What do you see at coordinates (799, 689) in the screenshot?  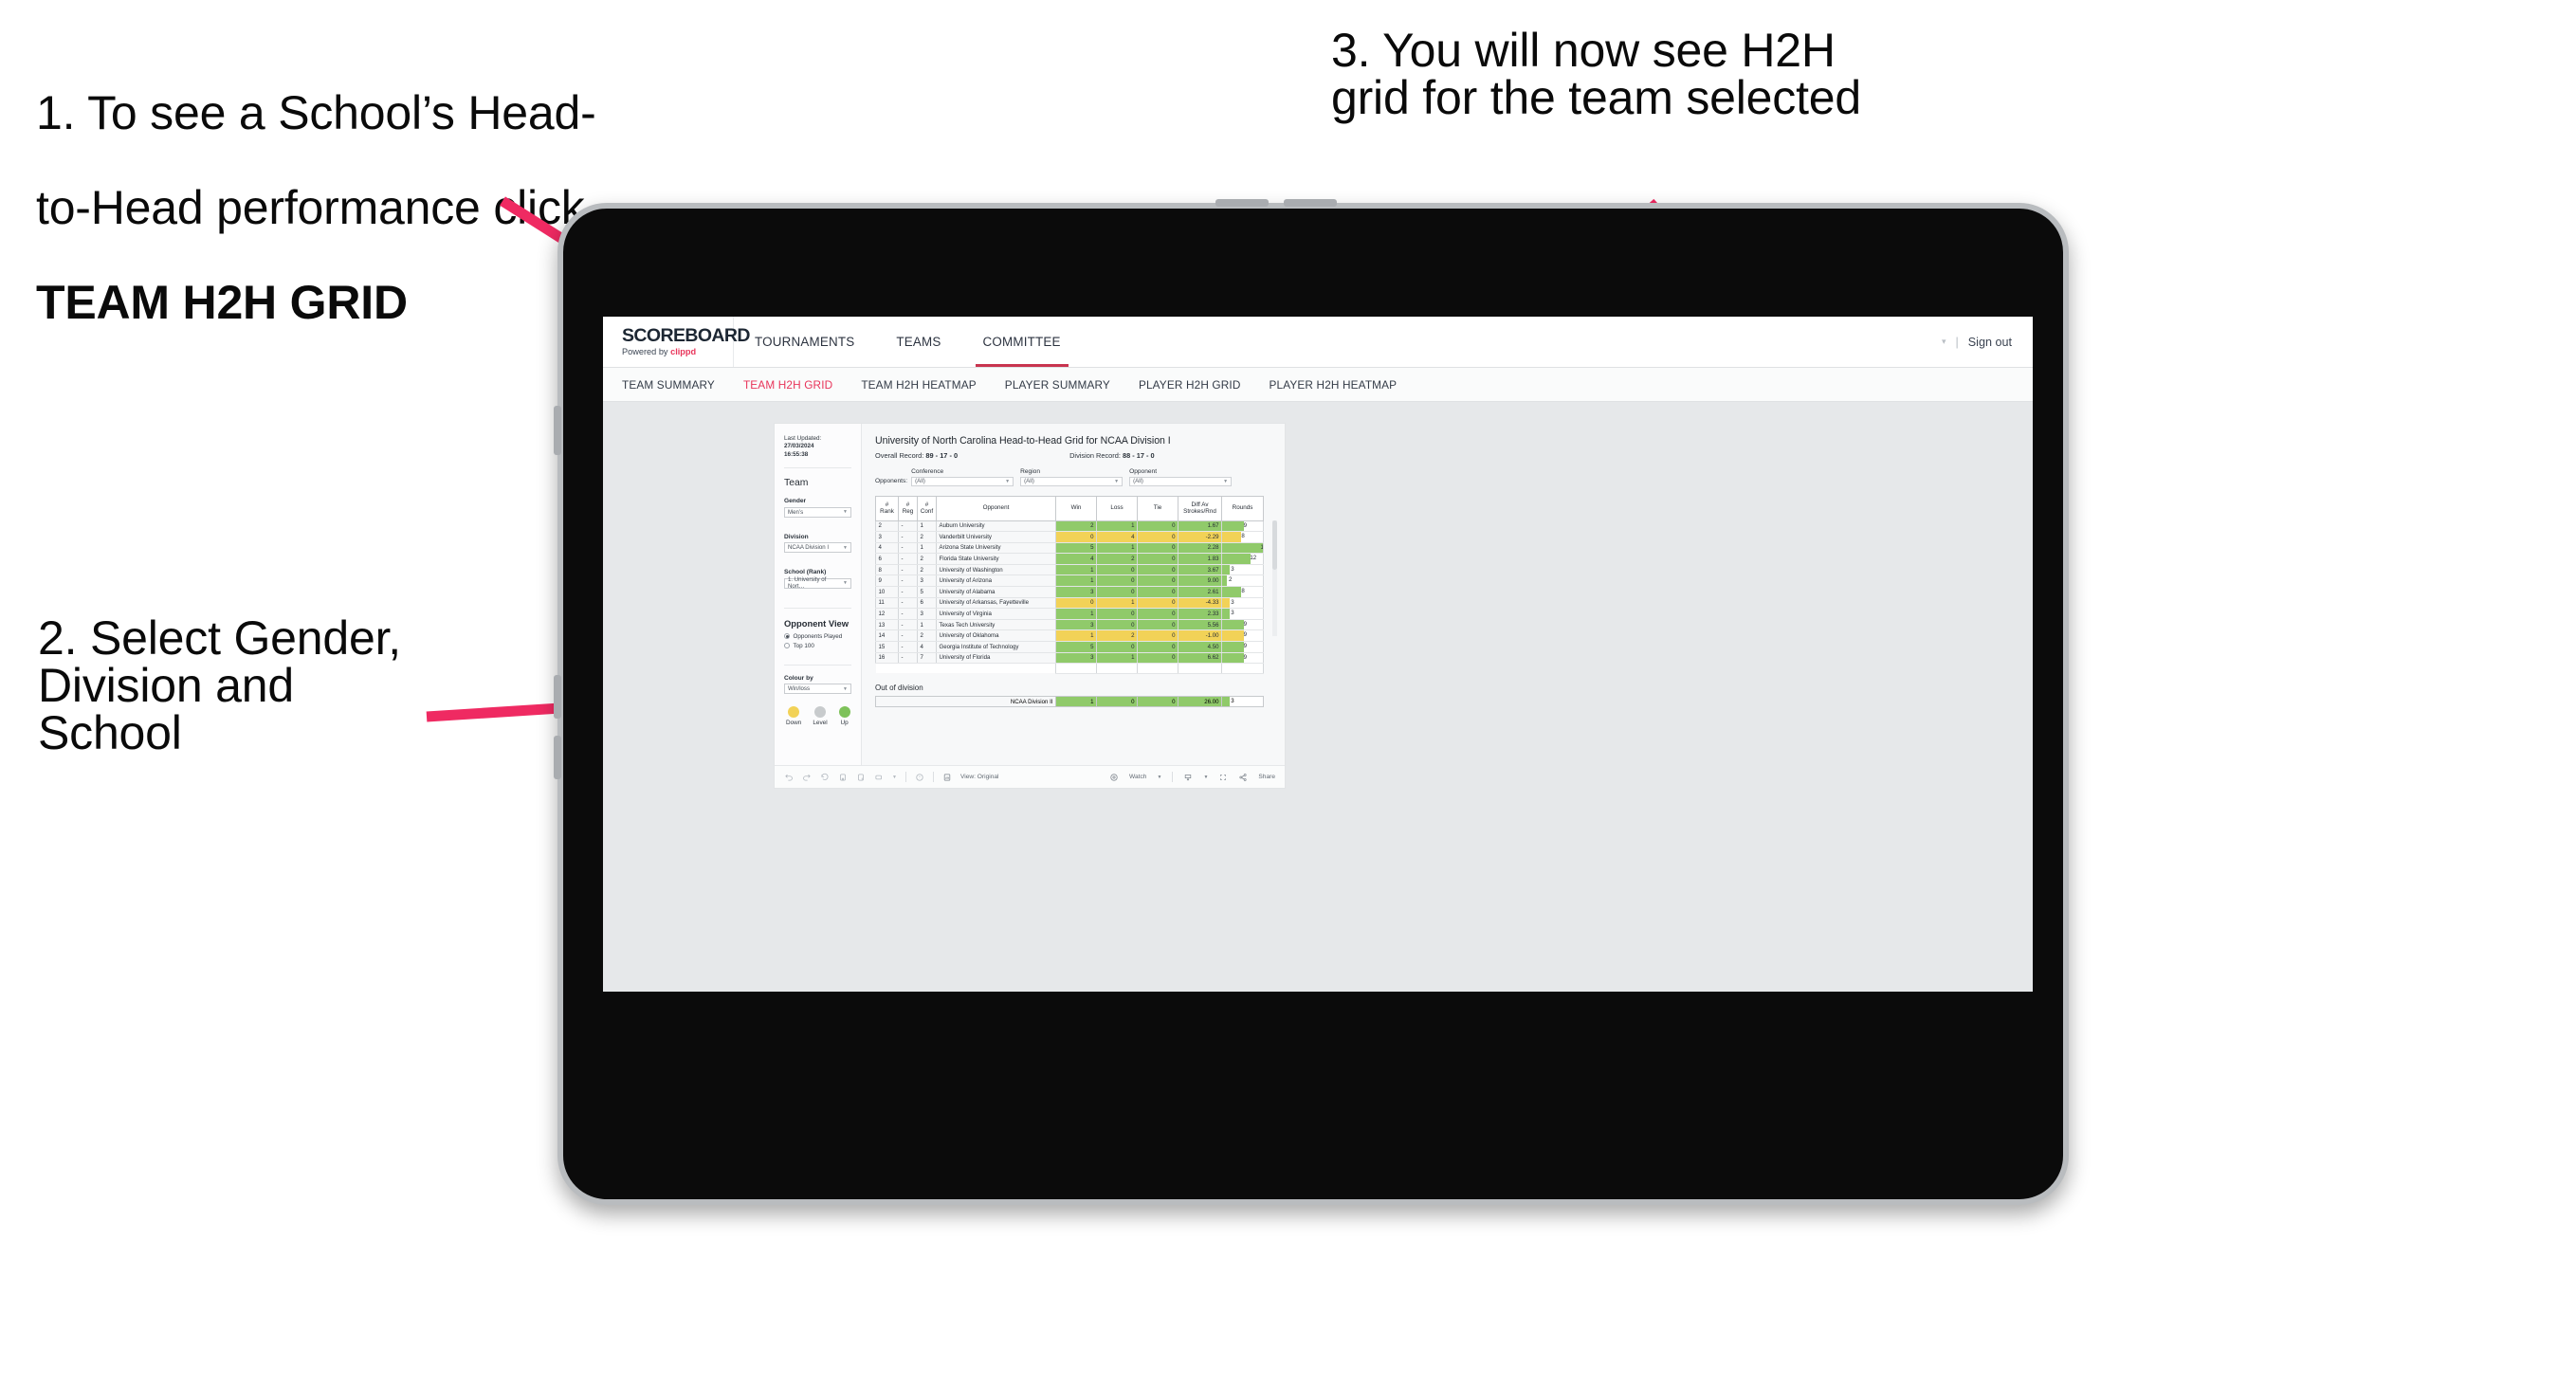 I see `colour-by-value: Win/loss` at bounding box center [799, 689].